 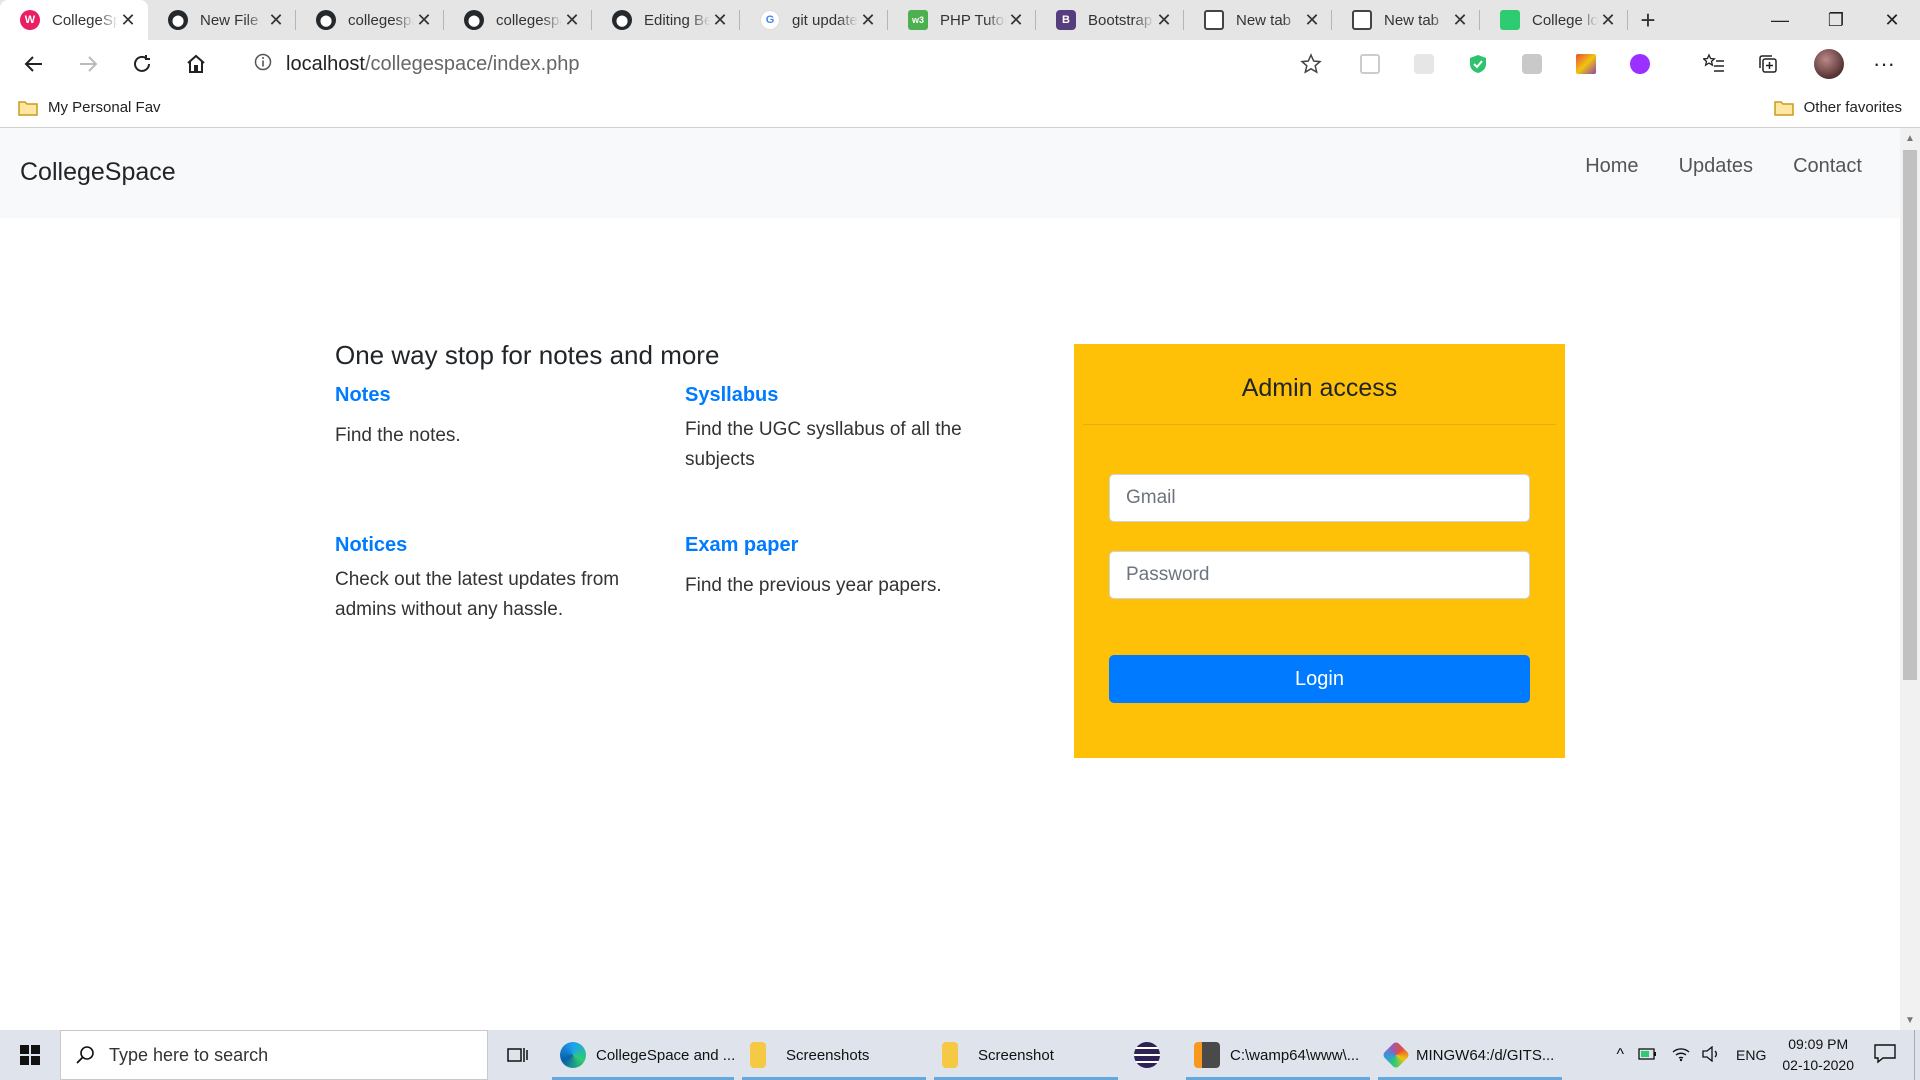 I want to click on taskbar-app-eclipse, so click(x=1152, y=1055).